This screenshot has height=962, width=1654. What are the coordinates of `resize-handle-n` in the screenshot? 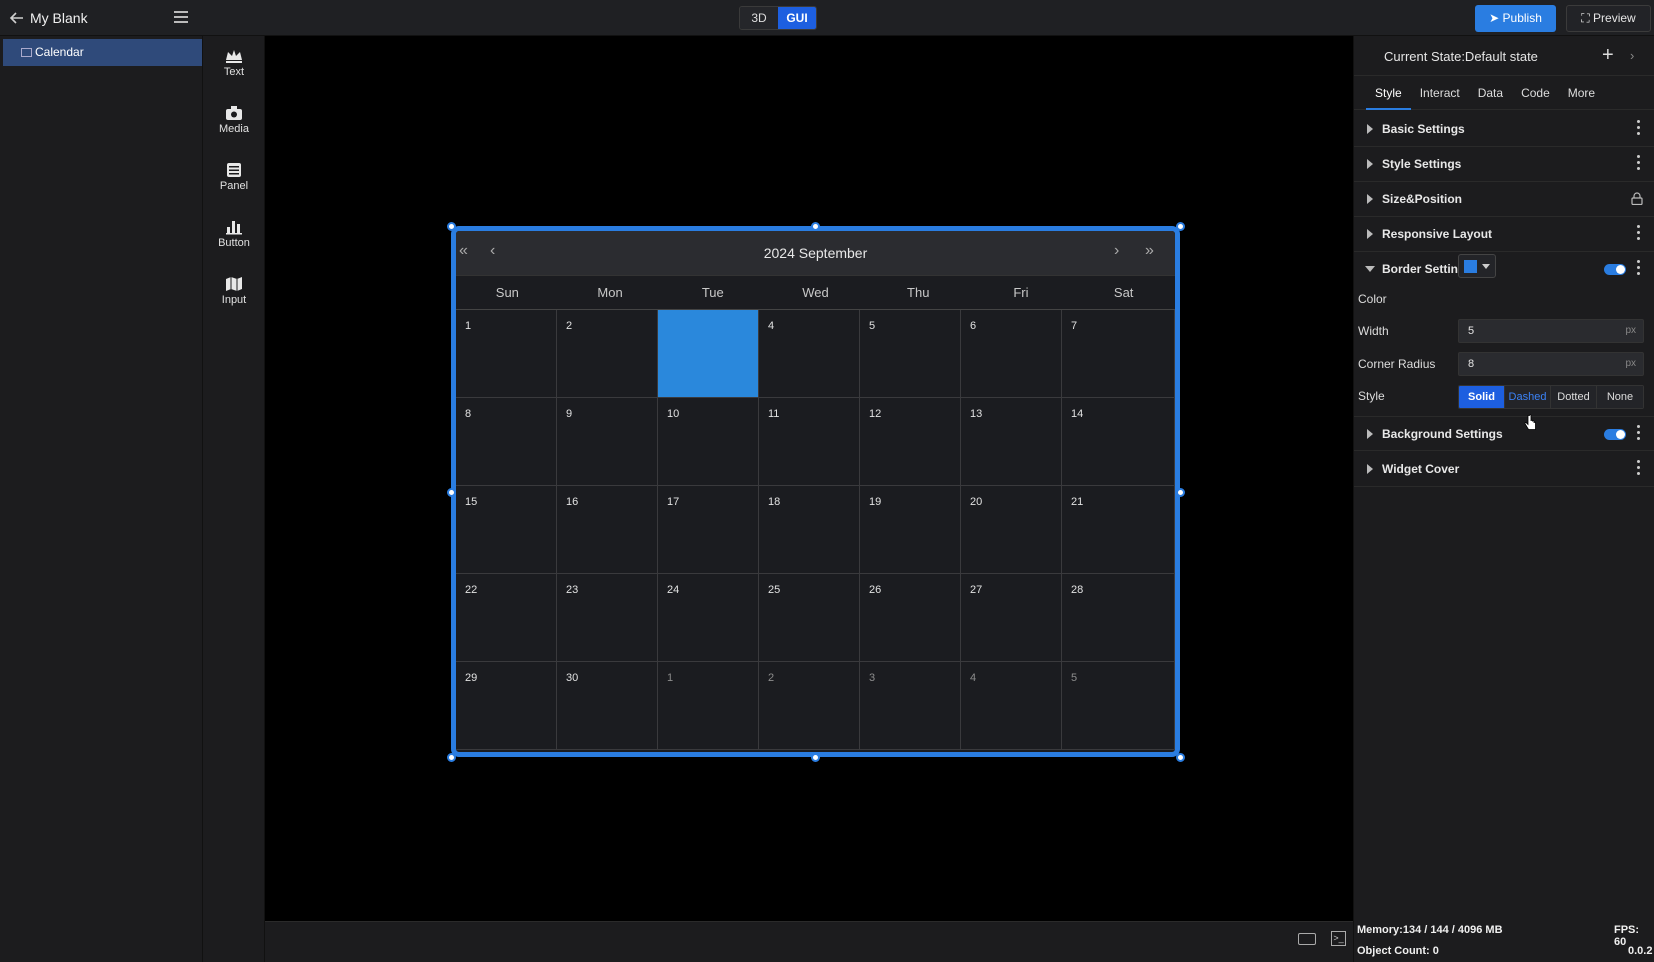 It's located at (815, 226).